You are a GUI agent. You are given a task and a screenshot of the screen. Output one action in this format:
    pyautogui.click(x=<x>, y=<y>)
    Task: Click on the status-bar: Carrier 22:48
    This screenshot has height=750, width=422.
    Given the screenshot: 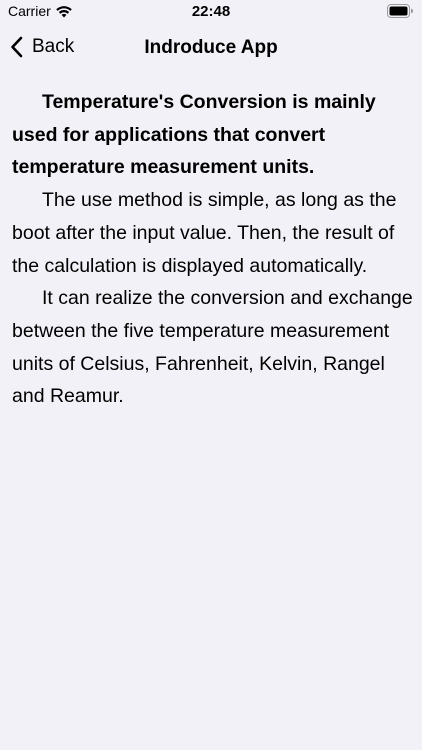 What is the action you would take?
    pyautogui.click(x=211, y=12)
    